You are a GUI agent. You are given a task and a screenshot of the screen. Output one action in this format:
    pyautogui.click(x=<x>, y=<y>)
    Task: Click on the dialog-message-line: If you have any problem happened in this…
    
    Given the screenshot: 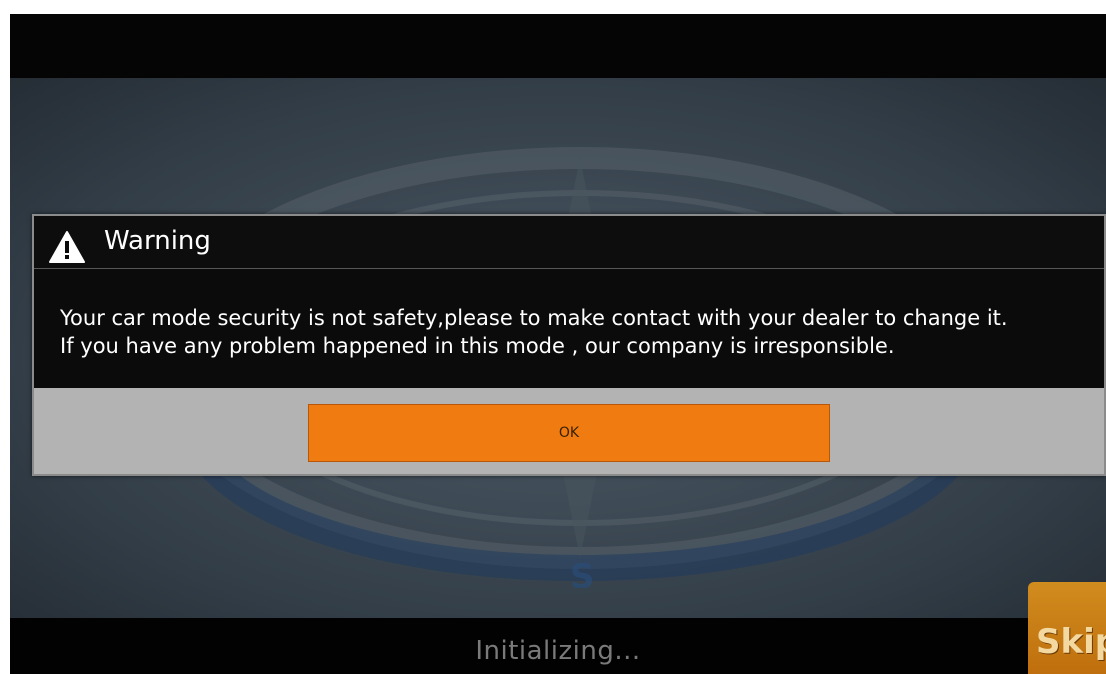 What is the action you would take?
    pyautogui.click(x=477, y=346)
    